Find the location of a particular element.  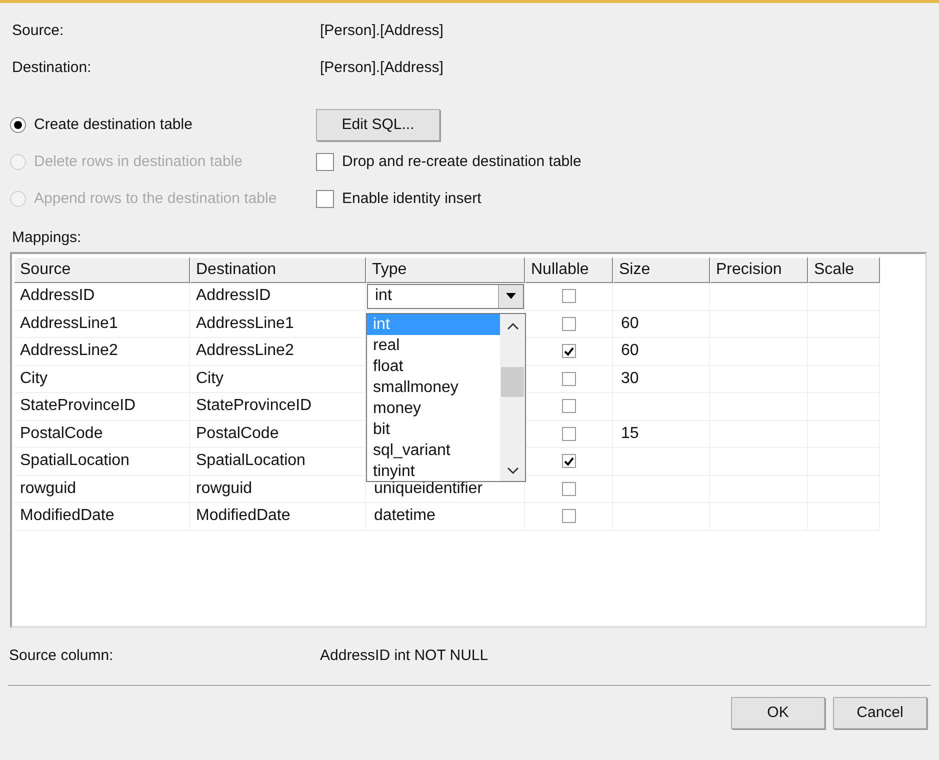

table-cell: AddressLine1 is located at coordinates (102, 324).